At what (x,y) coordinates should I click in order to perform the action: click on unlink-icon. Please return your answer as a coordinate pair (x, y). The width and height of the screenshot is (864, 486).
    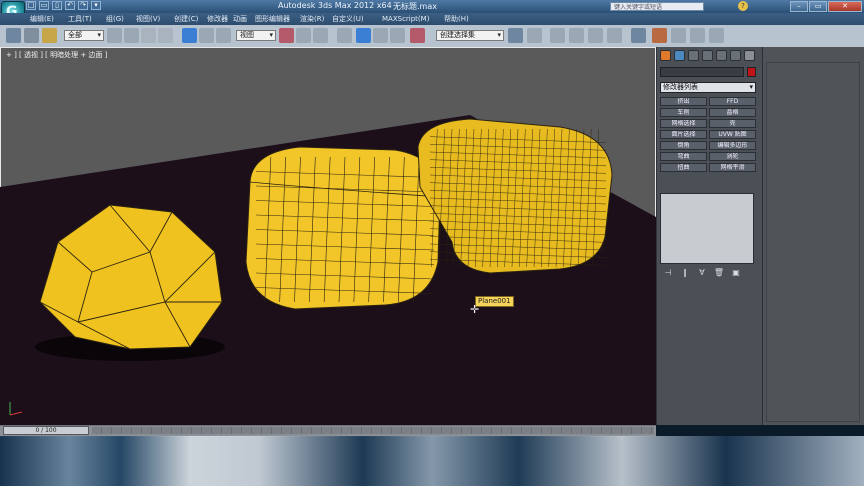
    Looking at the image, I should click on (31, 35).